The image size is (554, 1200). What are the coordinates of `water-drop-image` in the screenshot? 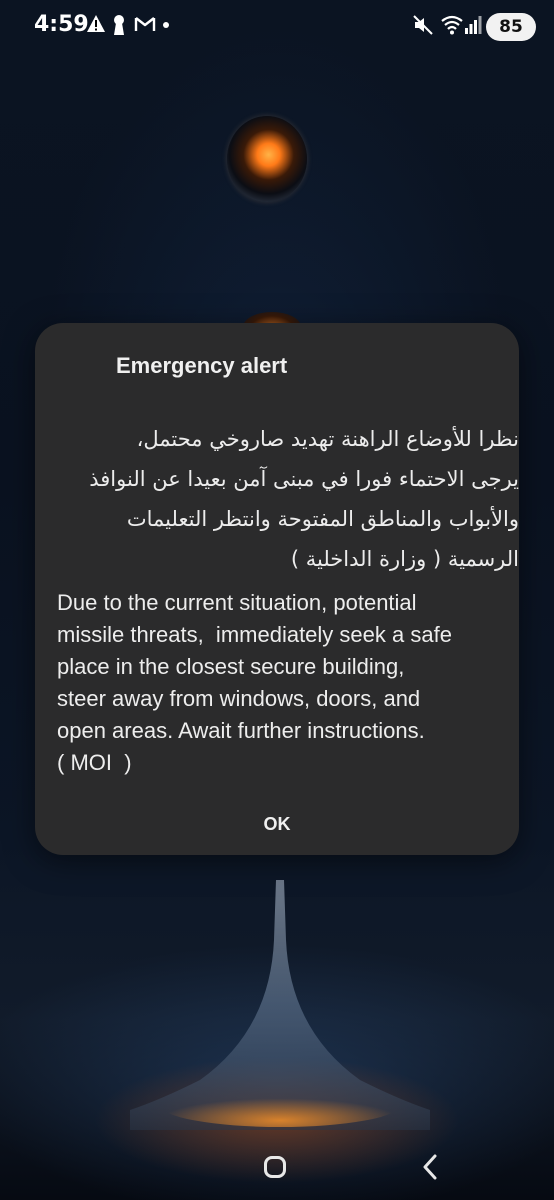 It's located at (267, 159).